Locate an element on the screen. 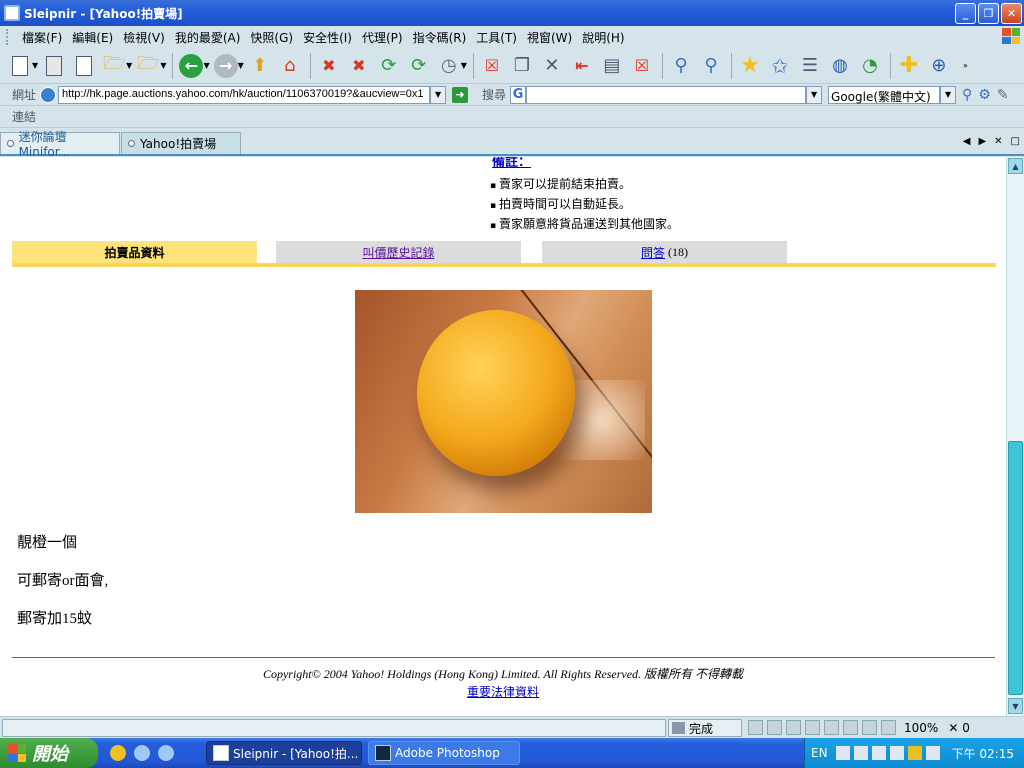  home-icon: ⌂ is located at coordinates (290, 66).